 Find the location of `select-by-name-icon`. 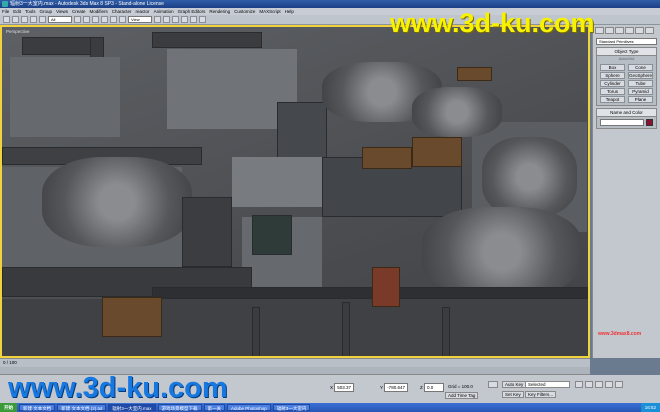

select-by-name-icon is located at coordinates (86, 19).